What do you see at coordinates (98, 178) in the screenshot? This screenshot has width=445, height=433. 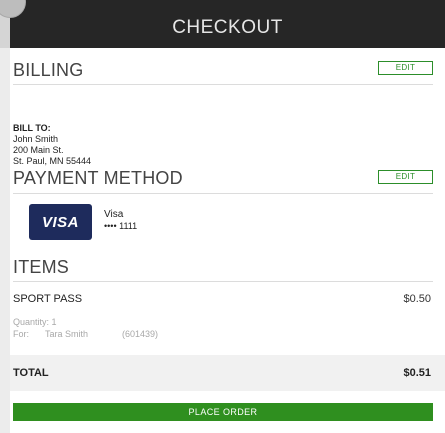 I see `payment-section-title: PAYMENT METHOD` at bounding box center [98, 178].